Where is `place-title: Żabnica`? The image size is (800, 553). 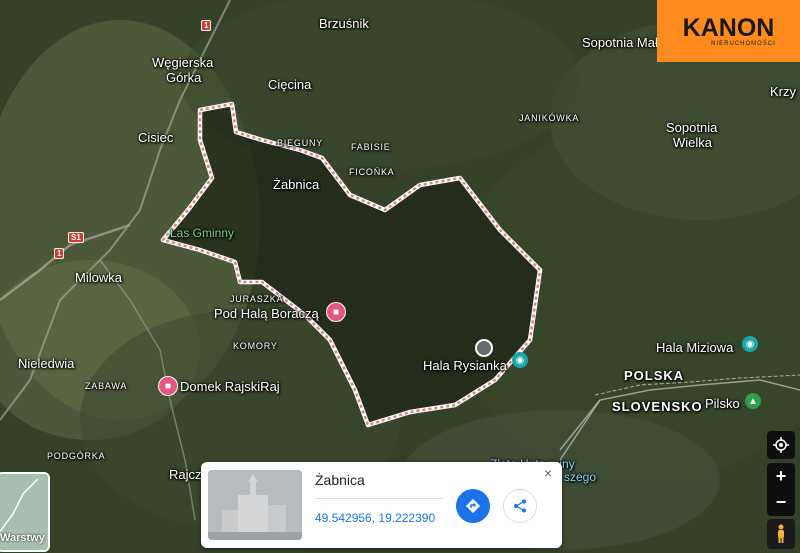
place-title: Żabnica is located at coordinates (340, 480).